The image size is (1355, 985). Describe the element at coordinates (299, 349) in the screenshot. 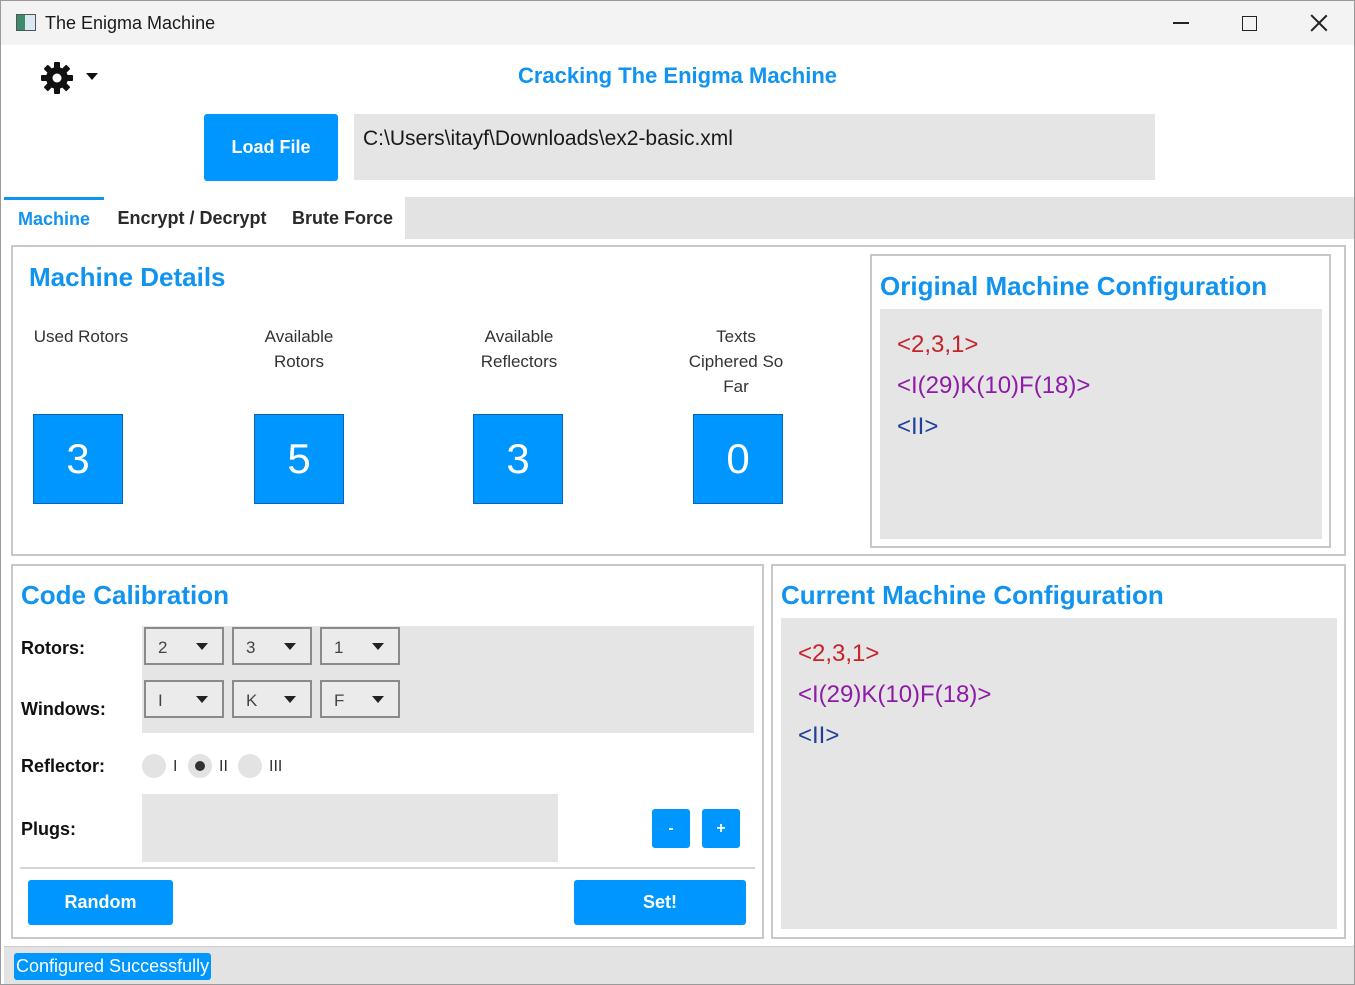

I see `available-rotors-label: Available Rotors` at that location.